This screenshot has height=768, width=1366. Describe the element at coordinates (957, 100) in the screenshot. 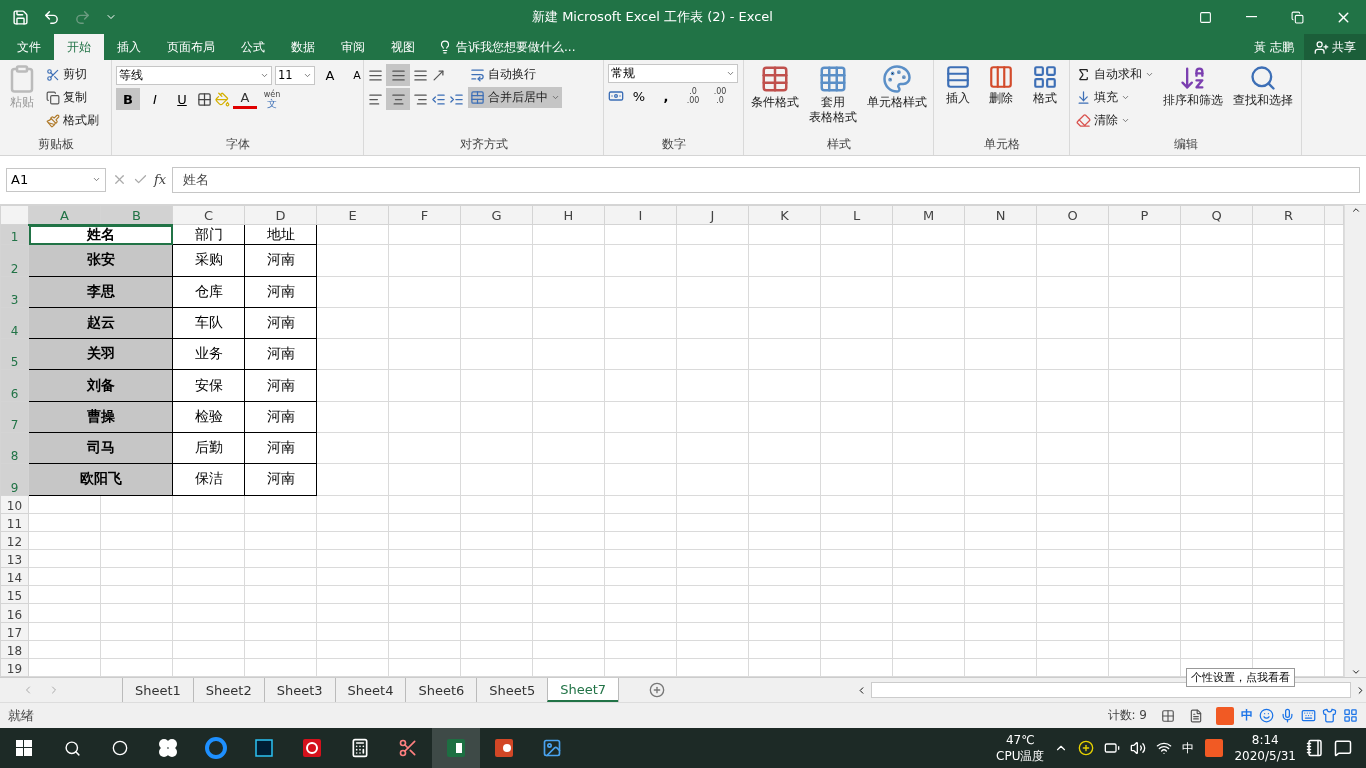

I see `cells-button: 插入` at that location.